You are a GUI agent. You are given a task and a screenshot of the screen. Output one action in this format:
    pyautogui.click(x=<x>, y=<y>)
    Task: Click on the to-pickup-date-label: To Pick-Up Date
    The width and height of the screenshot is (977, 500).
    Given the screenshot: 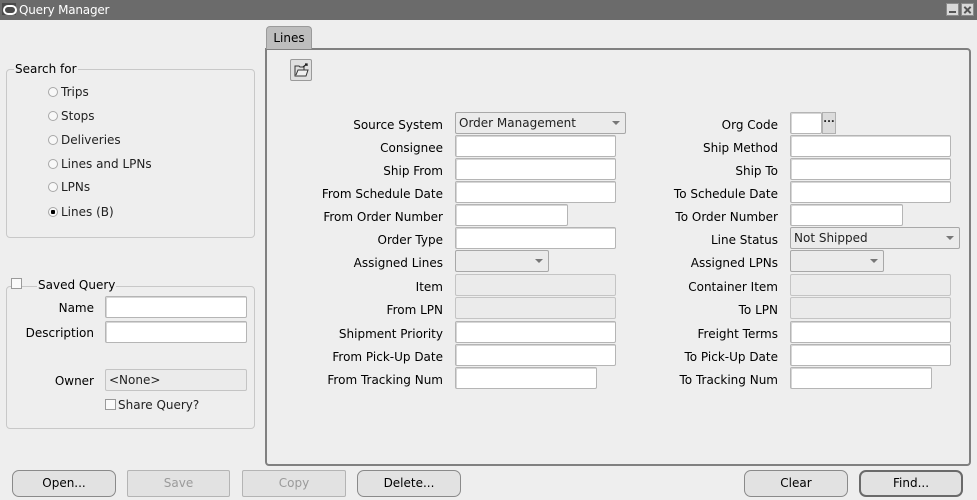 What is the action you would take?
    pyautogui.click(x=731, y=357)
    